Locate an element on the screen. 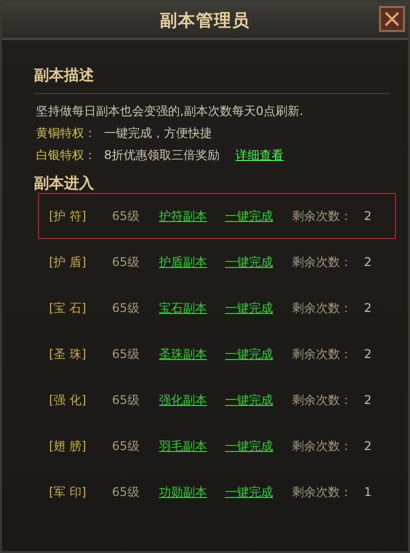  dungeon-type: [强 化] is located at coordinates (68, 400).